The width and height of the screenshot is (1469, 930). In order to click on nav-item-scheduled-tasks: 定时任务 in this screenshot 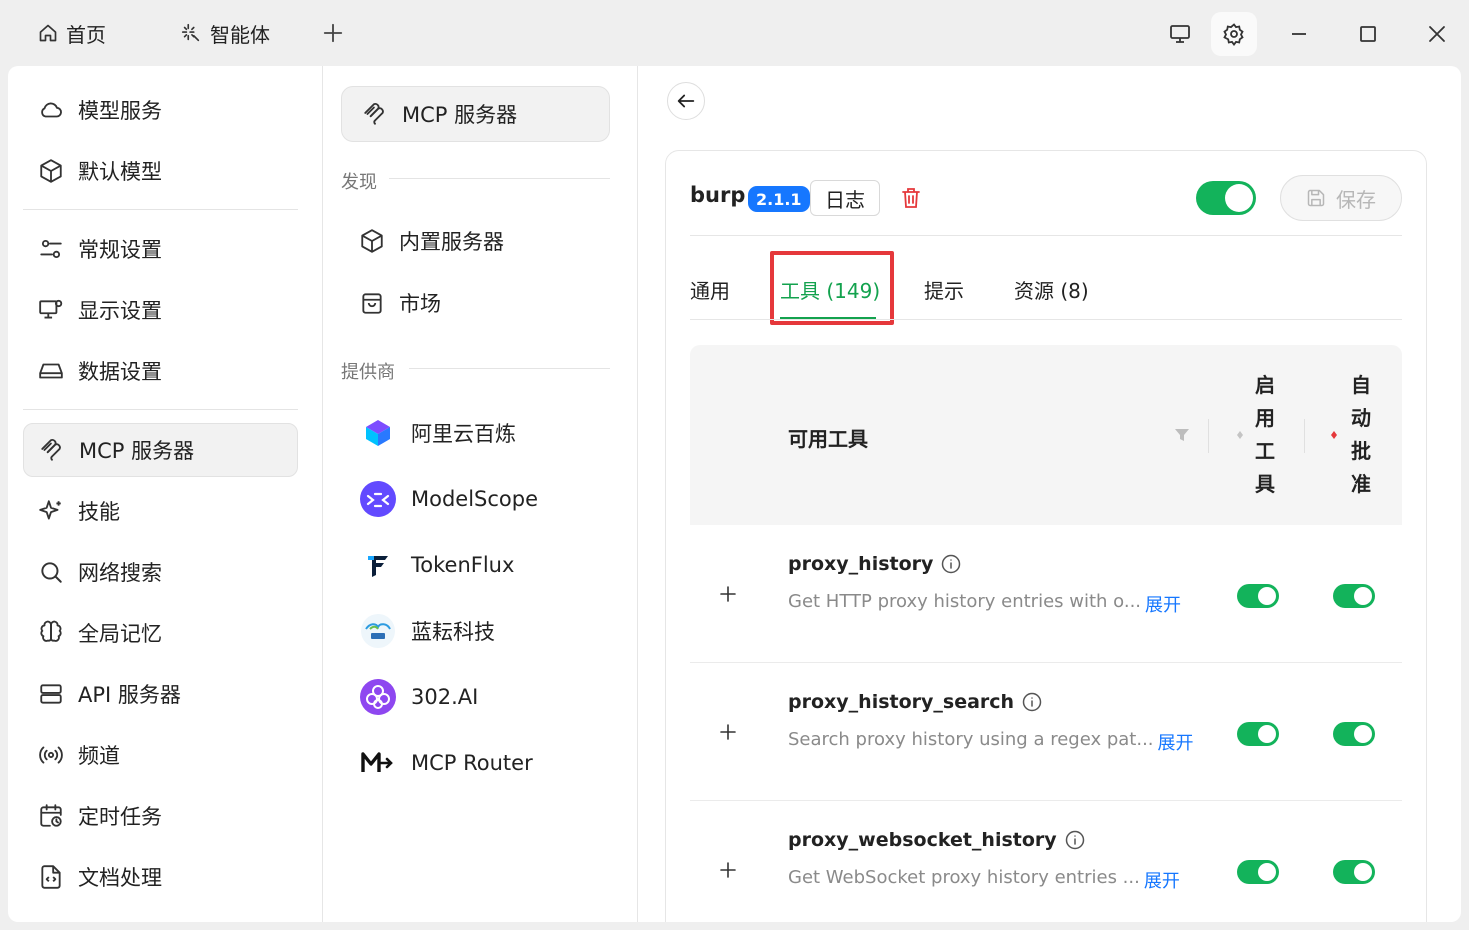, I will do `click(160, 816)`.